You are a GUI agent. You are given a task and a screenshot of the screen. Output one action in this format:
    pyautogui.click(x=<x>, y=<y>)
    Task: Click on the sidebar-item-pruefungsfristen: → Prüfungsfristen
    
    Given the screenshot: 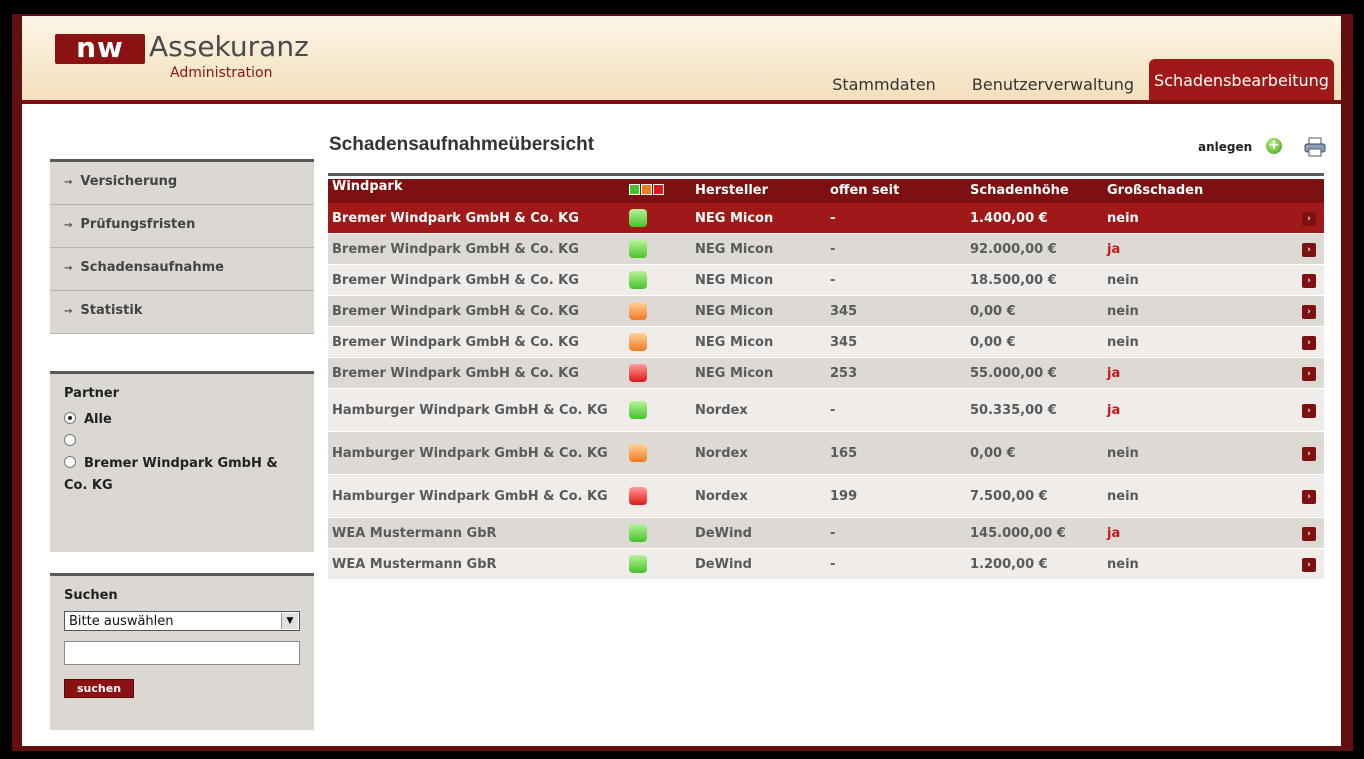 What is the action you would take?
    pyautogui.click(x=182, y=226)
    